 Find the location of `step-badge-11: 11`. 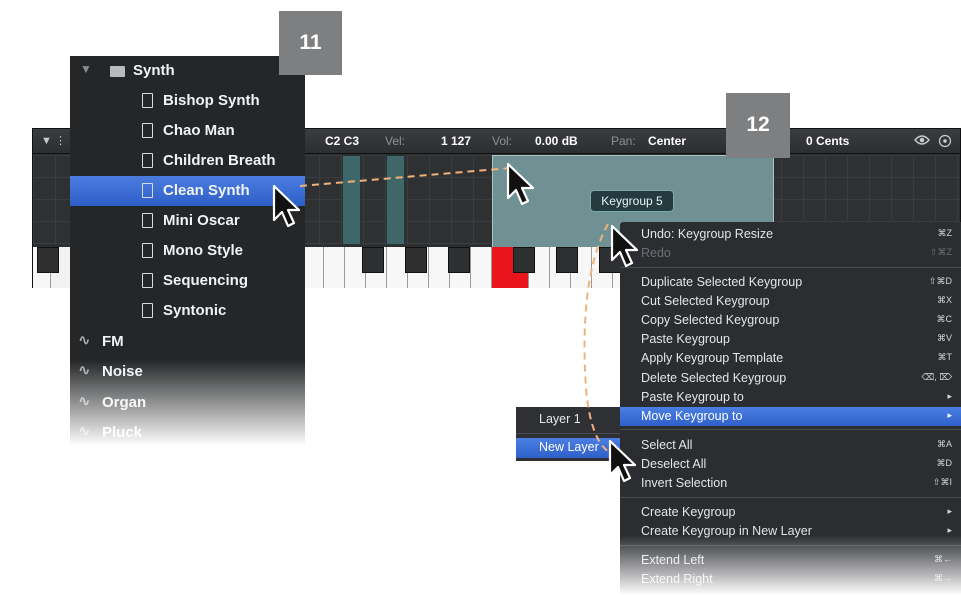

step-badge-11: 11 is located at coordinates (310, 43).